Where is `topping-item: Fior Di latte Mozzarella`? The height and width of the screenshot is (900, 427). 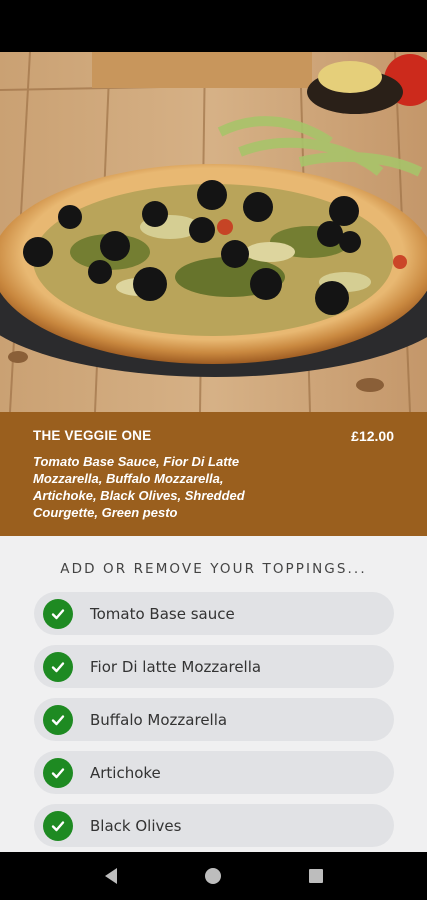 topping-item: Fior Di latte Mozzarella is located at coordinates (214, 666).